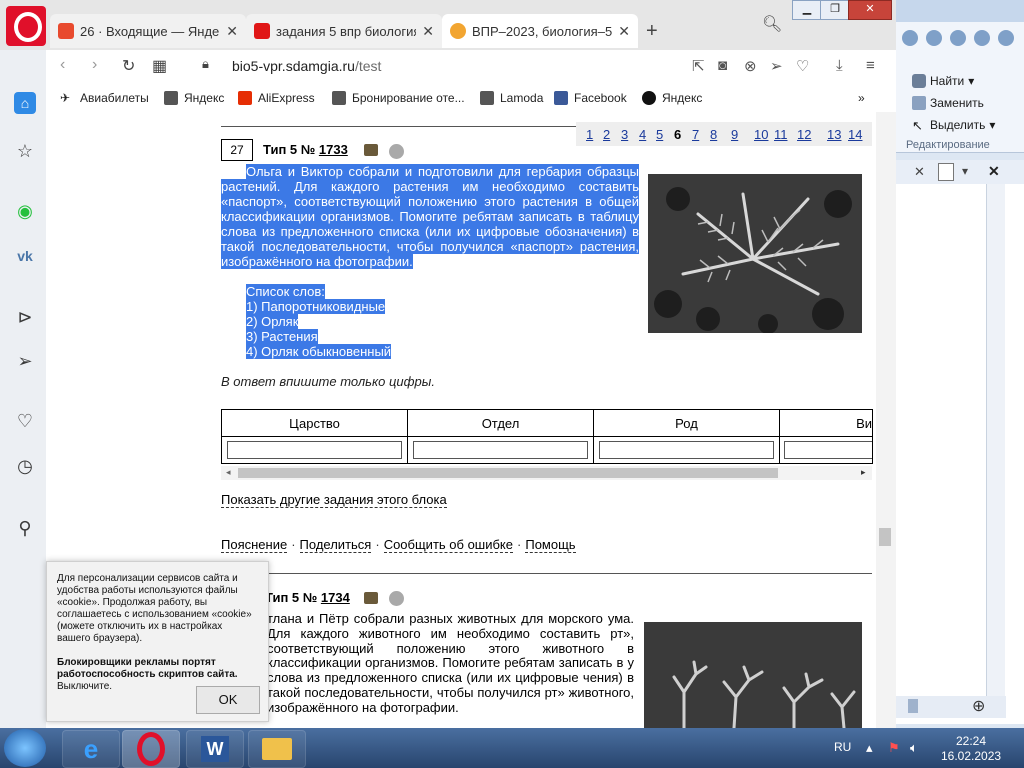 The image size is (1024, 768). I want to click on vk-icon: vk, so click(25, 256).